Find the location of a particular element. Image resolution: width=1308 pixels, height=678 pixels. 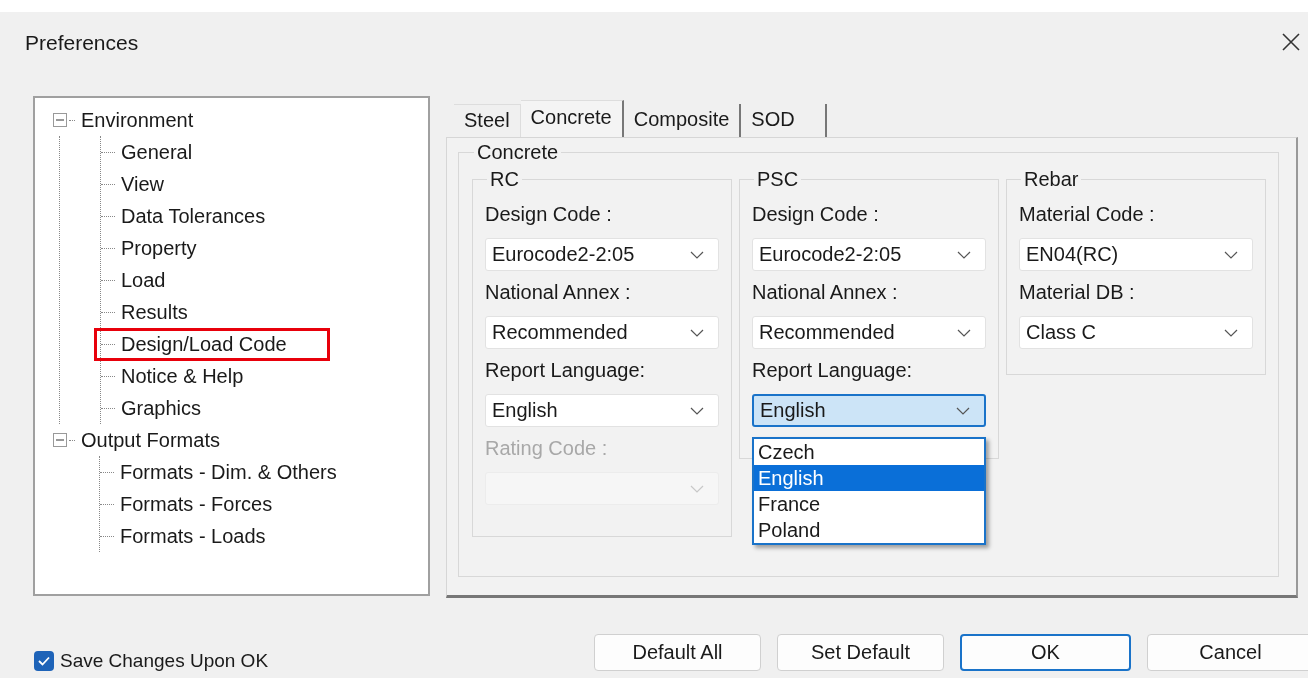

tree-item: View is located at coordinates (142, 184).